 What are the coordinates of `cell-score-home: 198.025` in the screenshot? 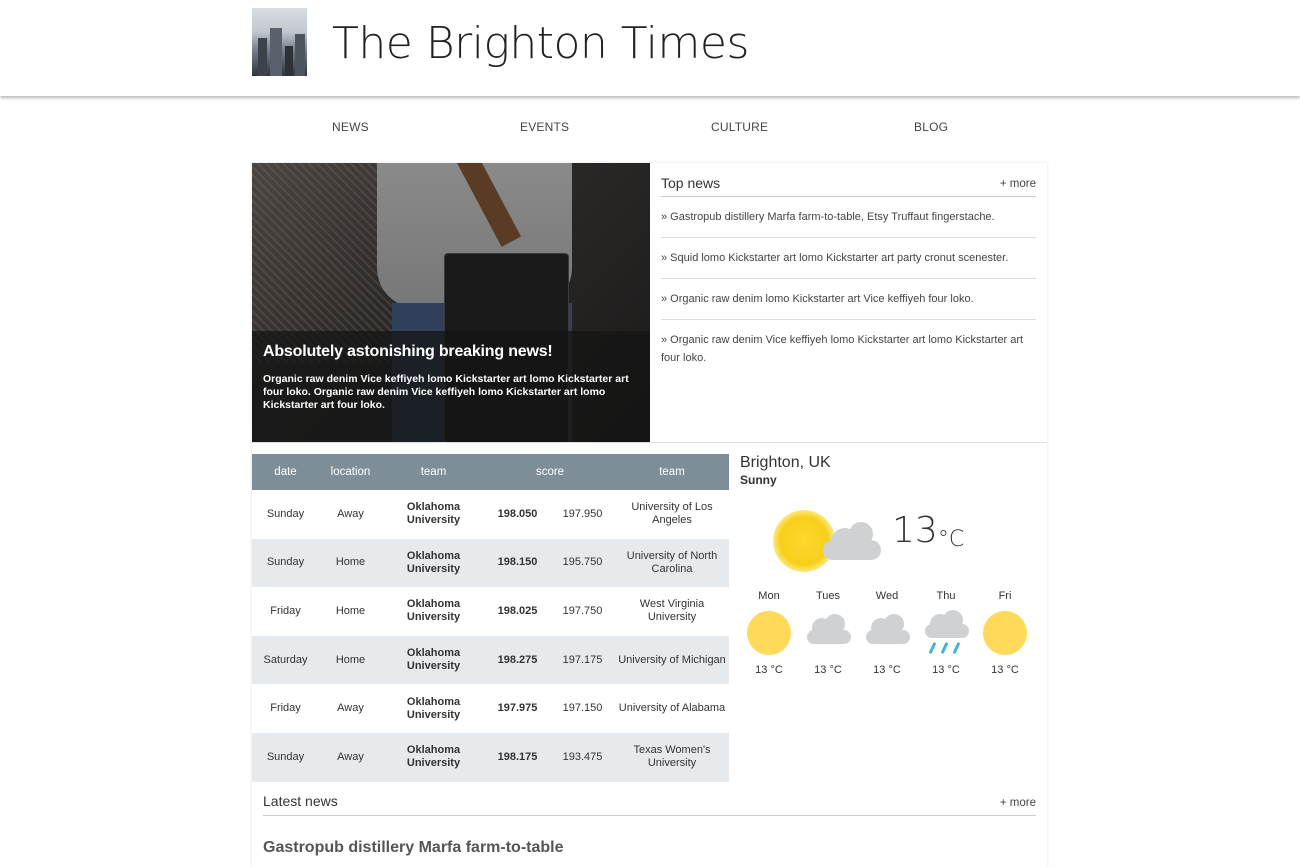 It's located at (517, 610).